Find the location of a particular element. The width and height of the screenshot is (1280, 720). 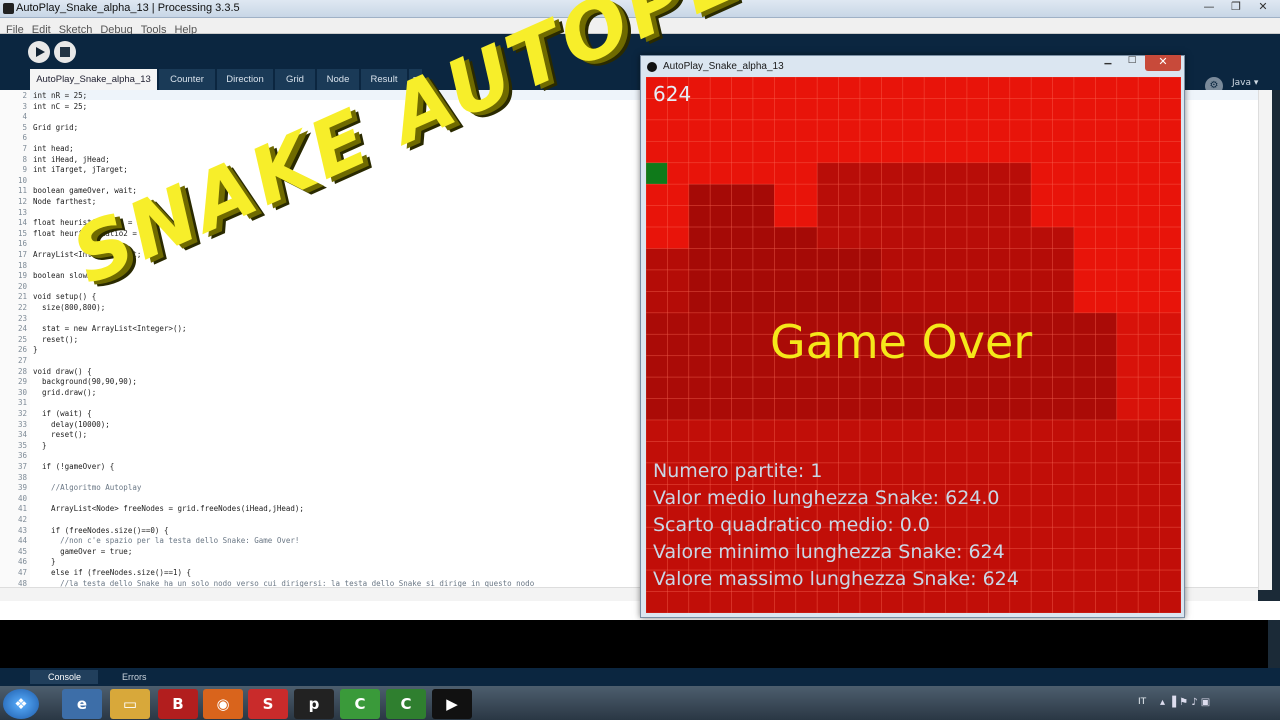

internet-explorer-icon: e is located at coordinates (82, 704).